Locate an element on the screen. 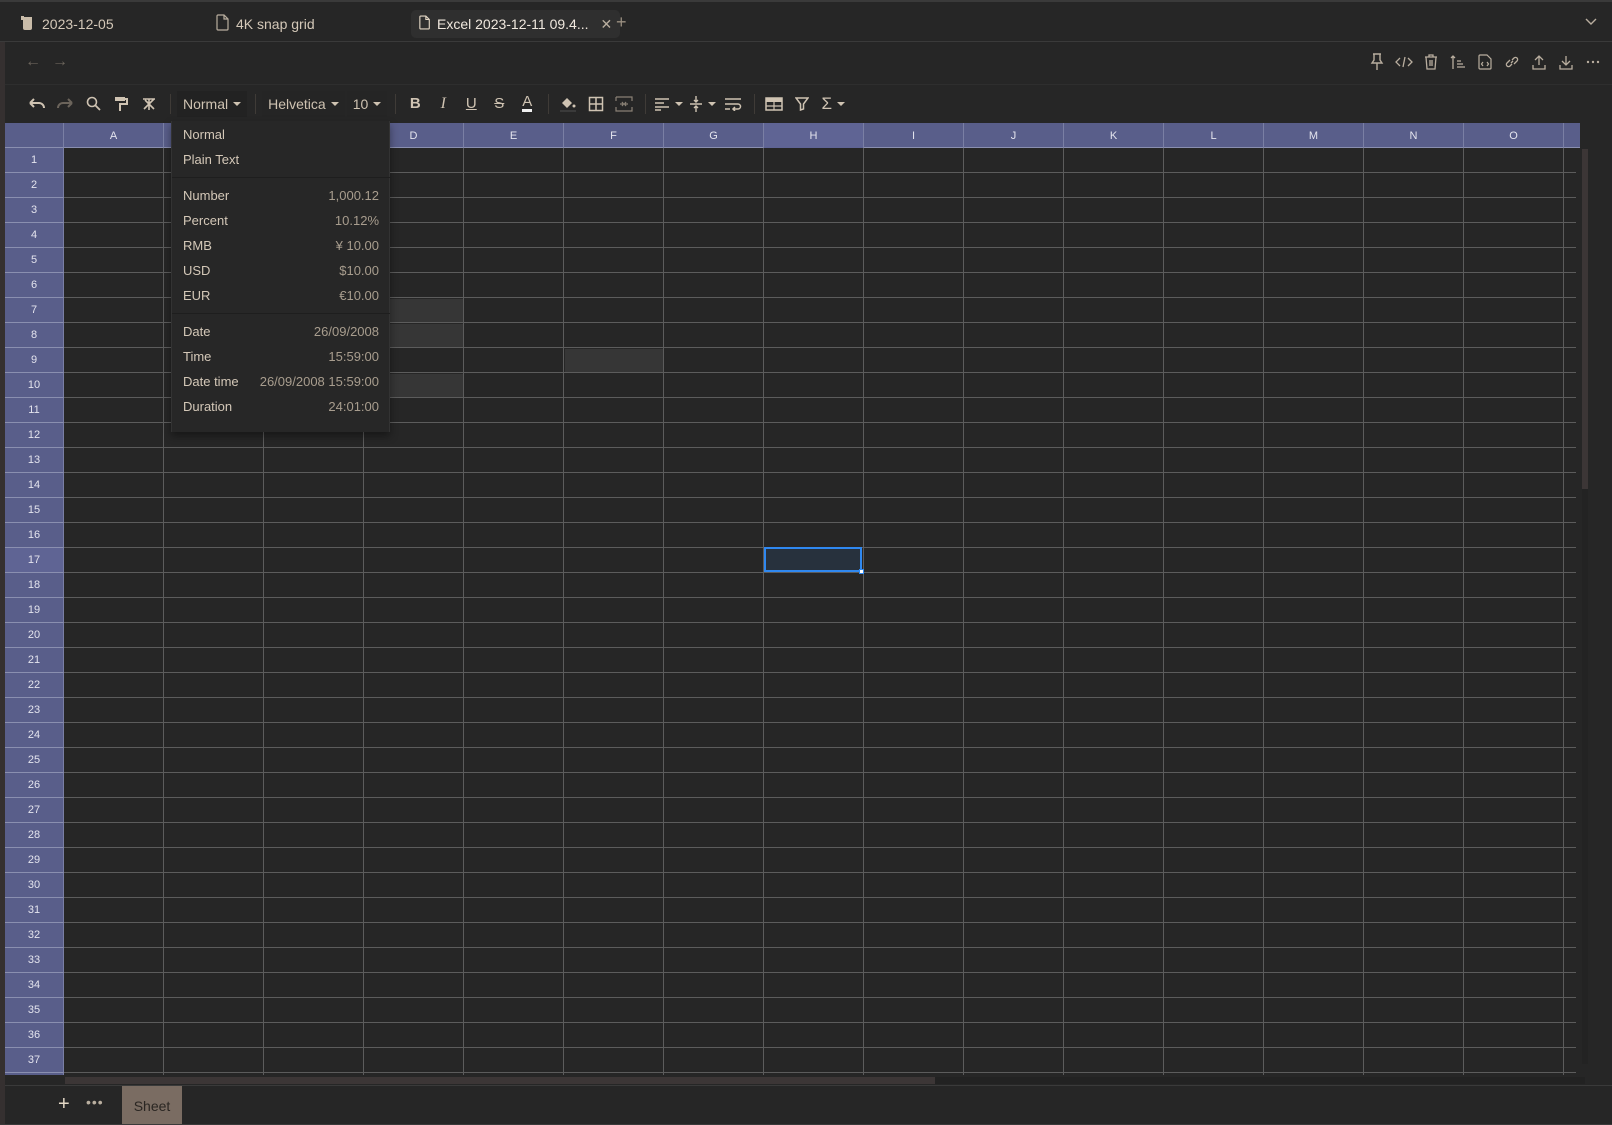 Image resolution: width=1612 pixels, height=1125 pixels. link-icon is located at coordinates (1512, 62).